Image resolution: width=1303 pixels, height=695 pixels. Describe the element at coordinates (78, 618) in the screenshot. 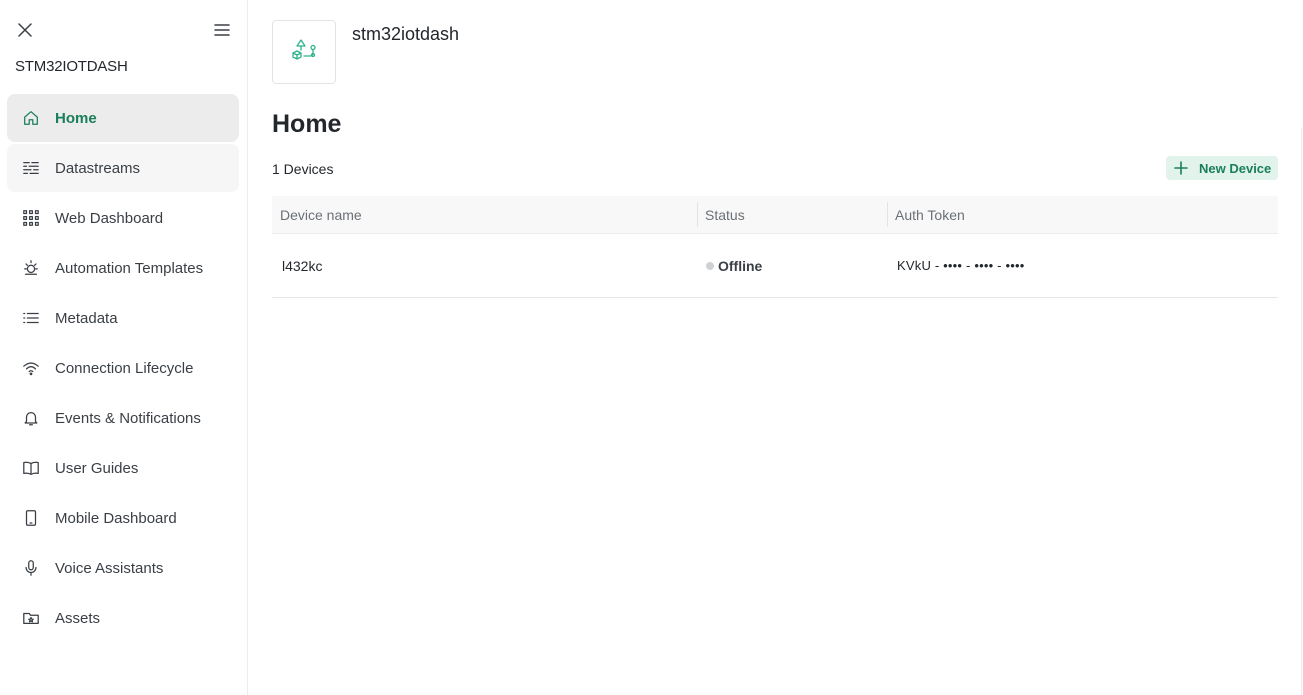

I see `sidebar-item-label: Assets` at that location.